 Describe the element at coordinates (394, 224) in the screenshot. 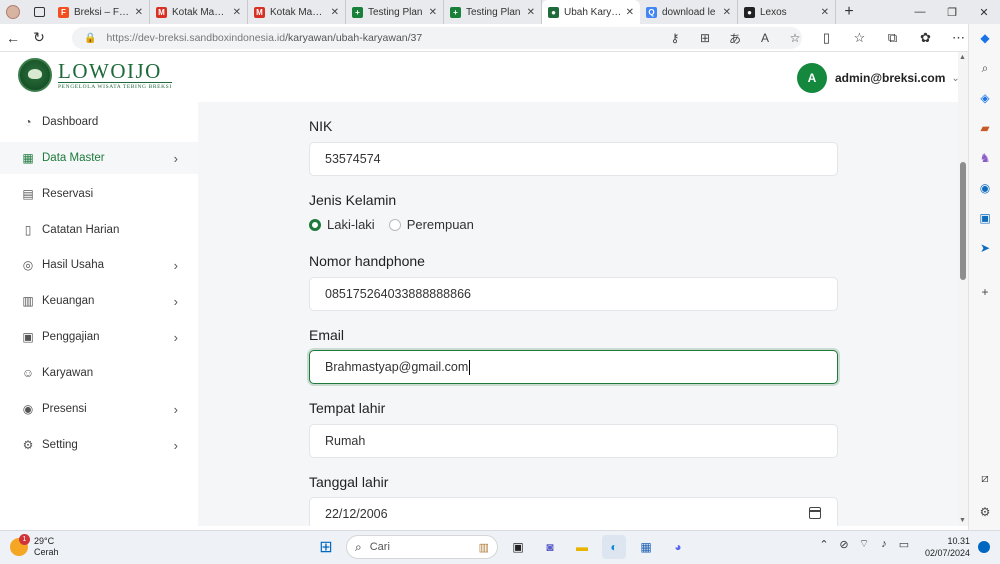

I see `radio-female` at that location.